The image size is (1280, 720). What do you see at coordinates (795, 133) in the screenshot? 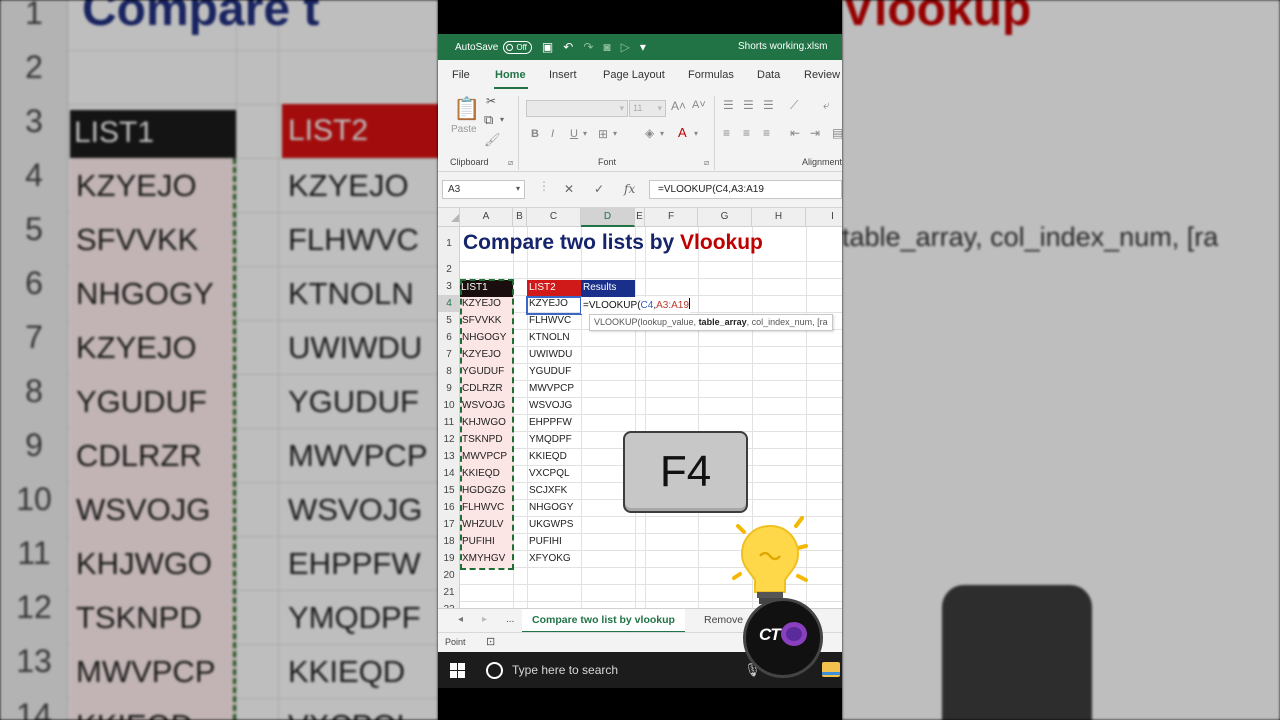
I see `decrease-indent-icon: ⇤` at bounding box center [795, 133].